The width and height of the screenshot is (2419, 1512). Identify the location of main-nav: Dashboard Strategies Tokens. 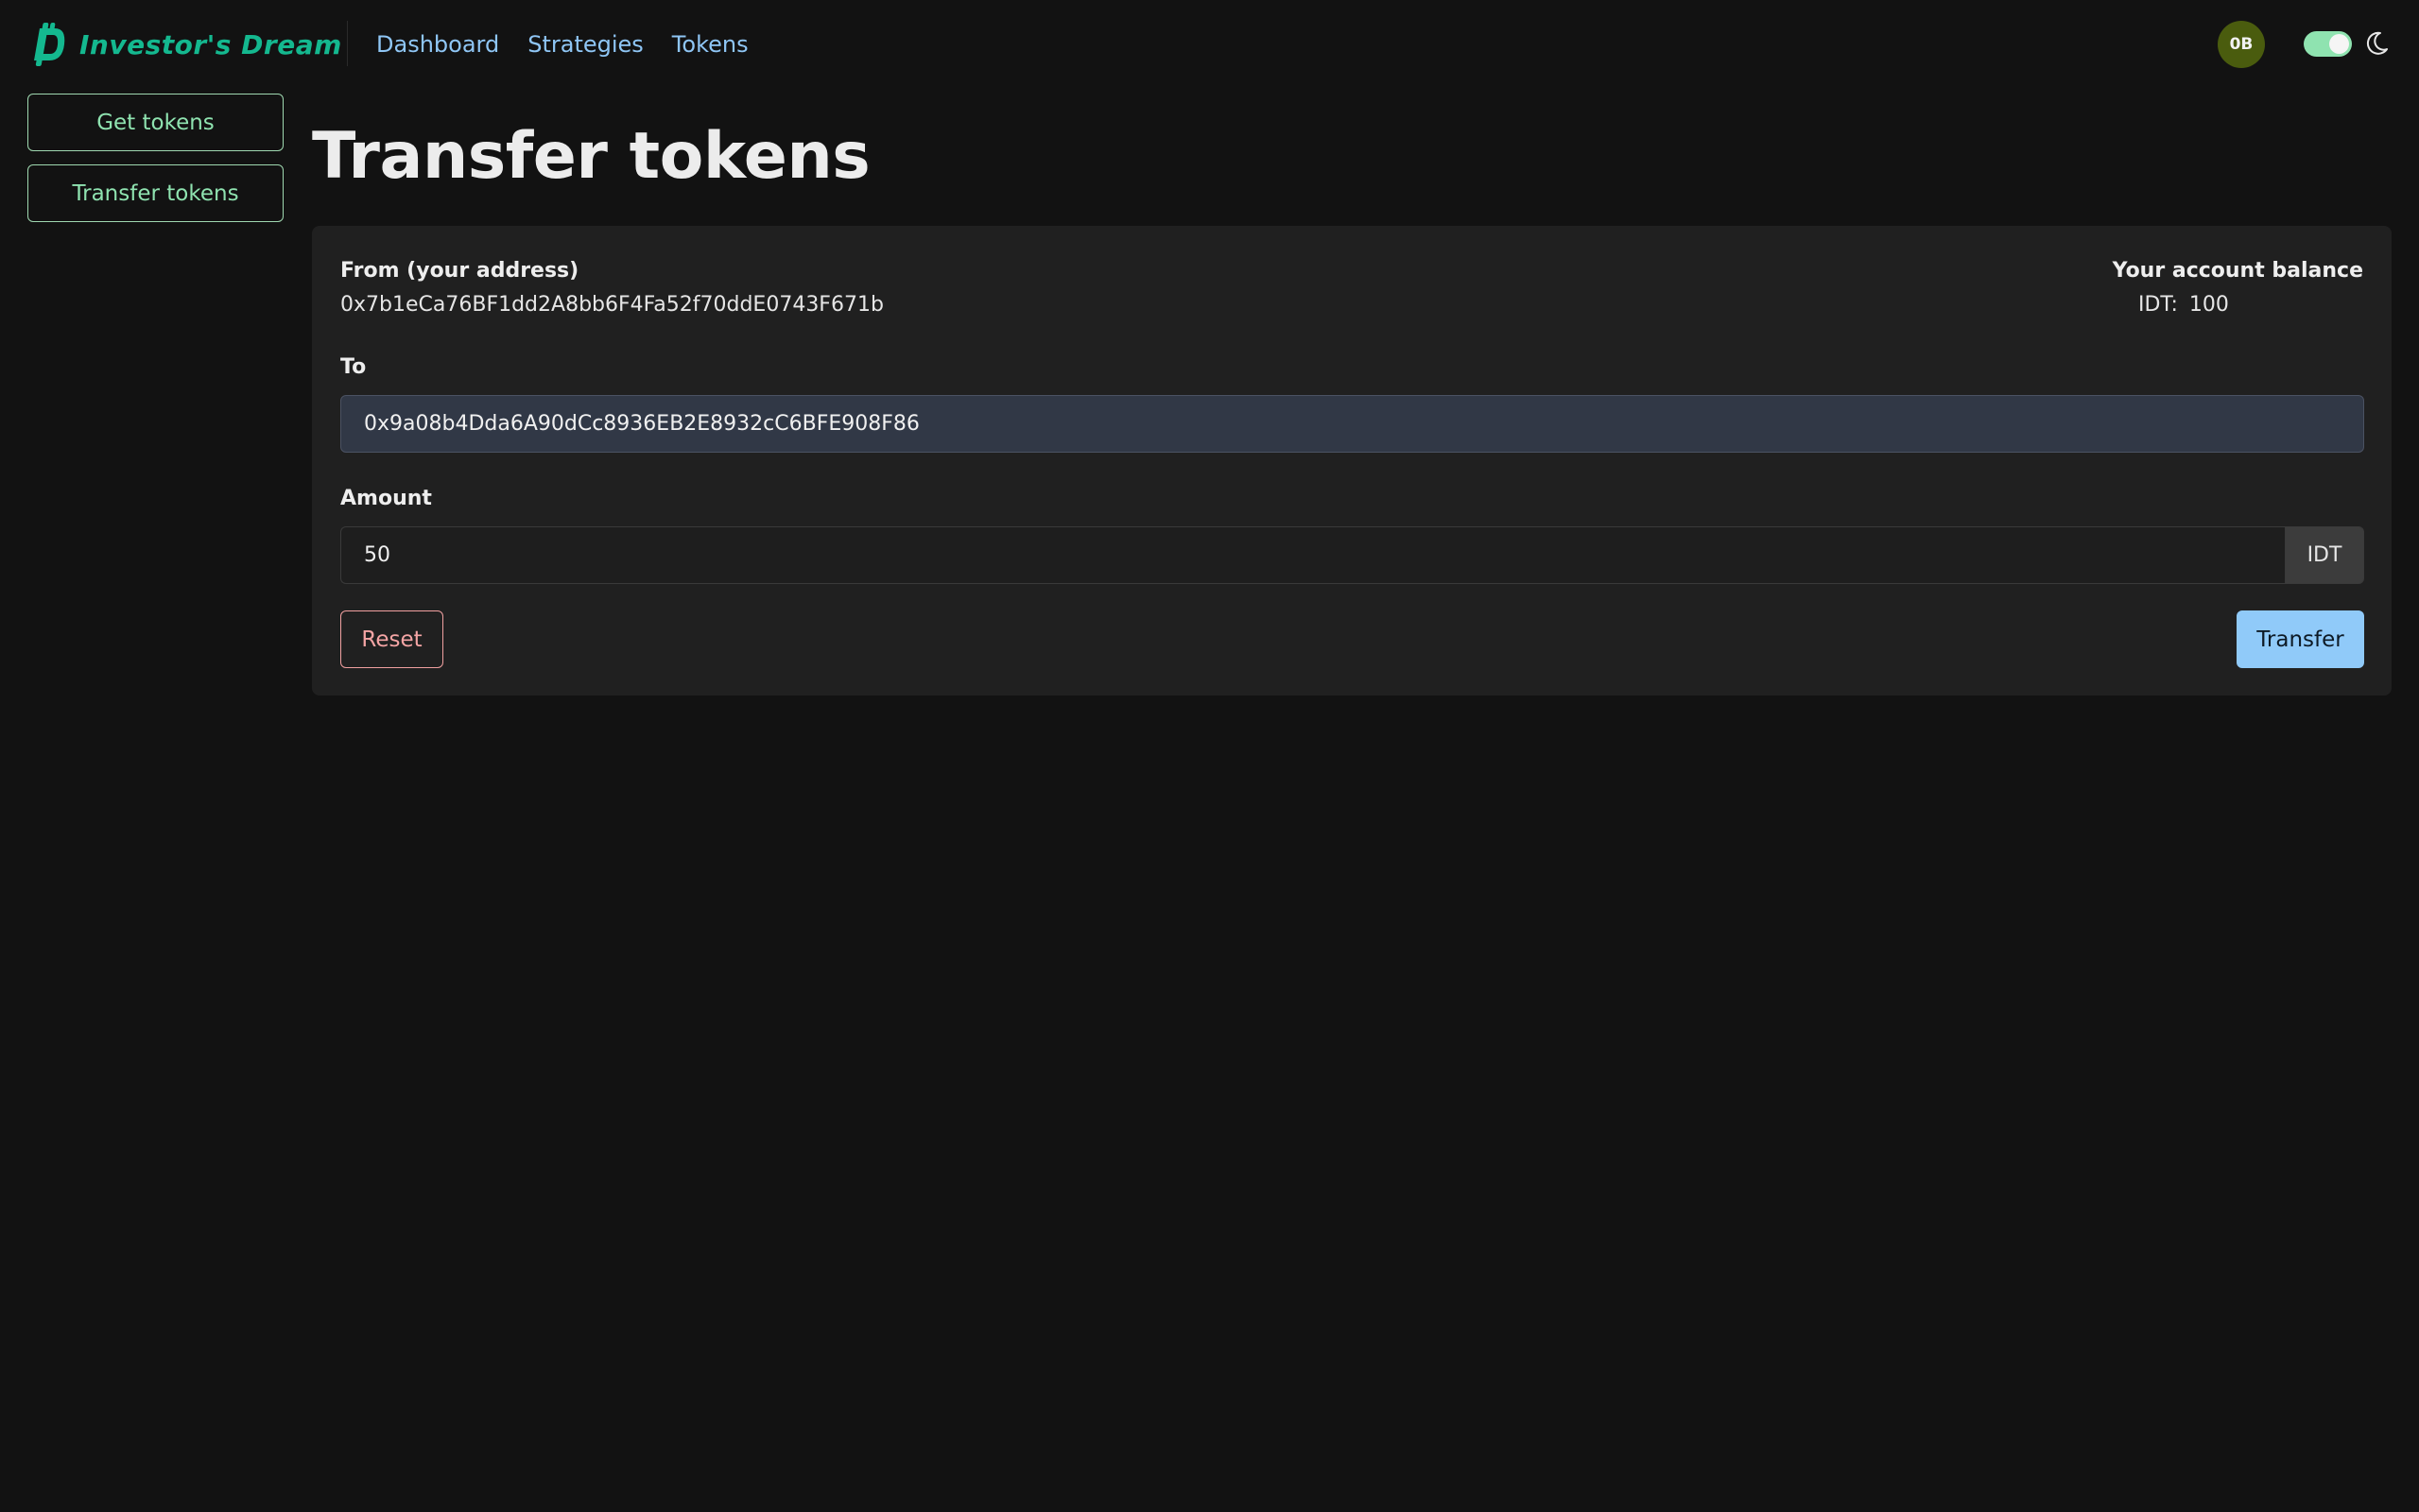
(576, 44).